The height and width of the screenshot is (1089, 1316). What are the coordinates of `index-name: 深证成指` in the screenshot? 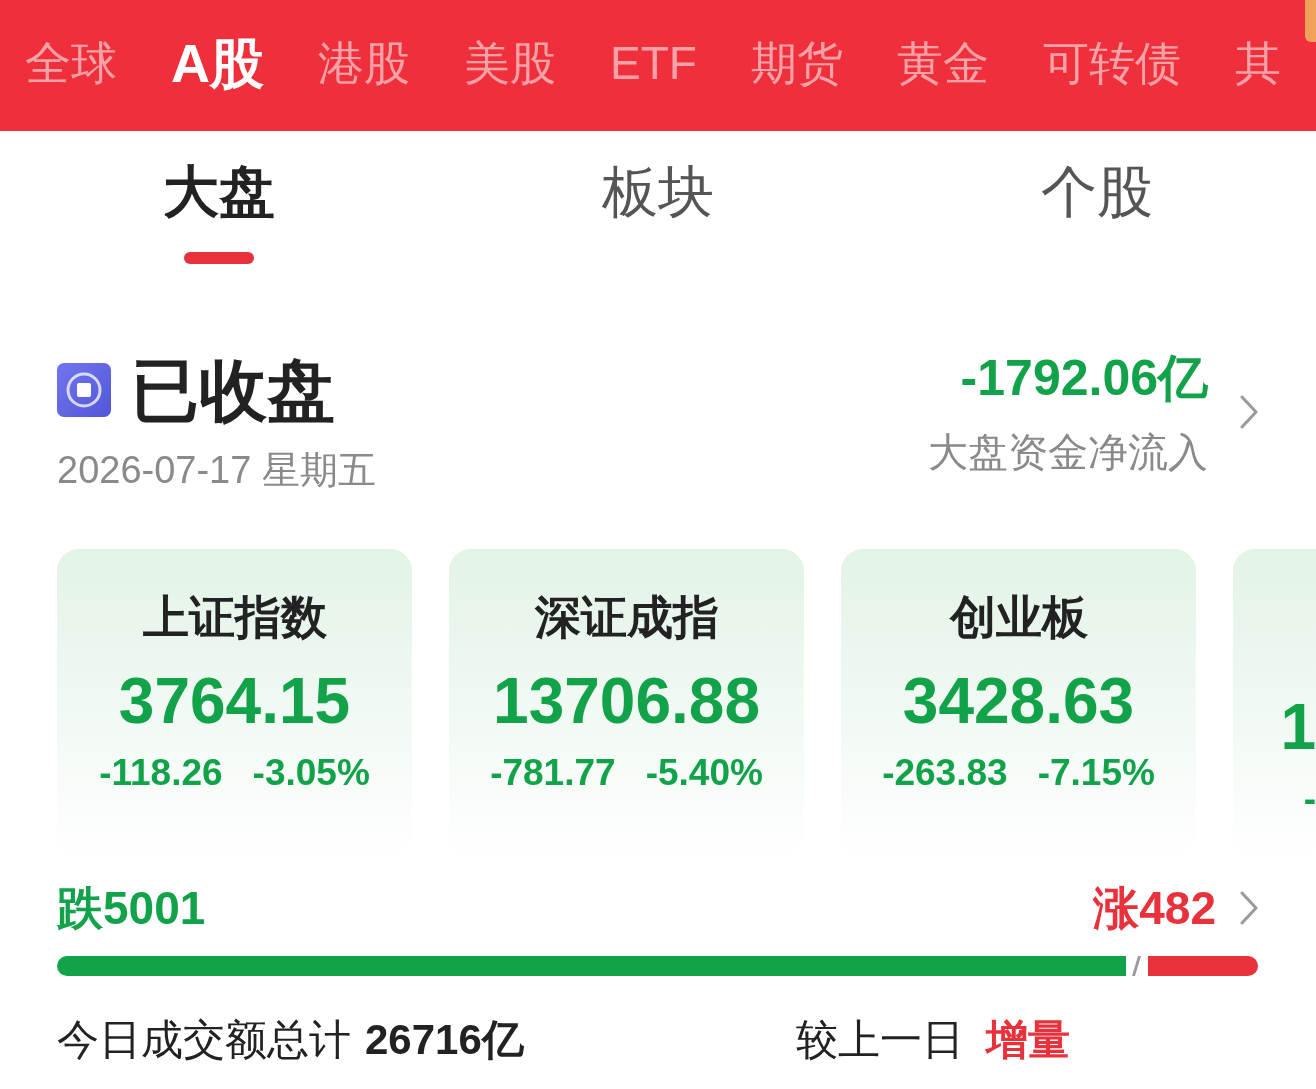 It's located at (626, 617).